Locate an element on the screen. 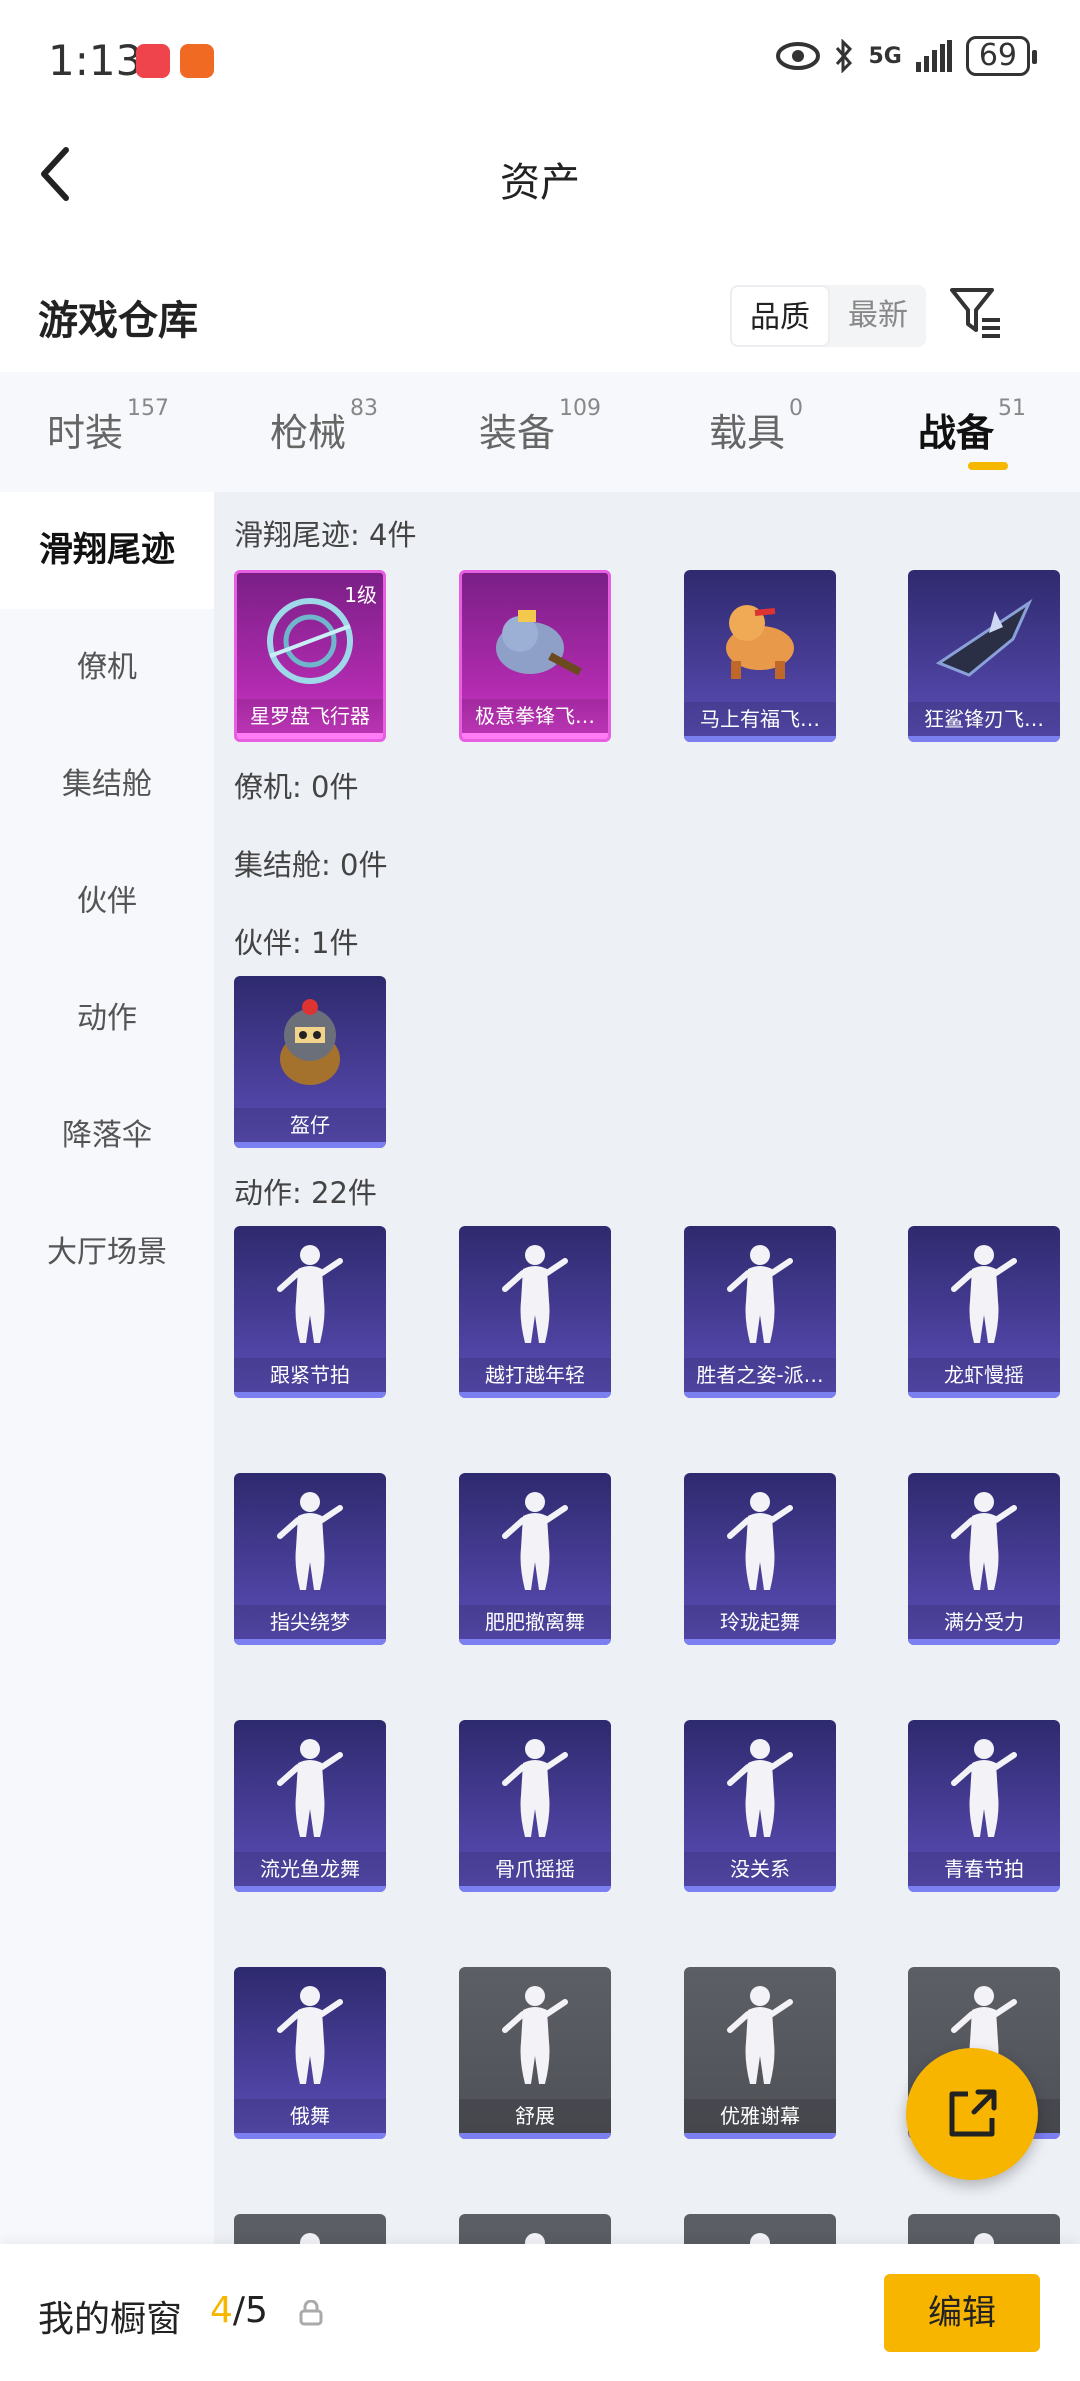 Image resolution: width=1080 pixels, height=2381 pixels. status-icons: 5G 69 is located at coordinates (907, 56).